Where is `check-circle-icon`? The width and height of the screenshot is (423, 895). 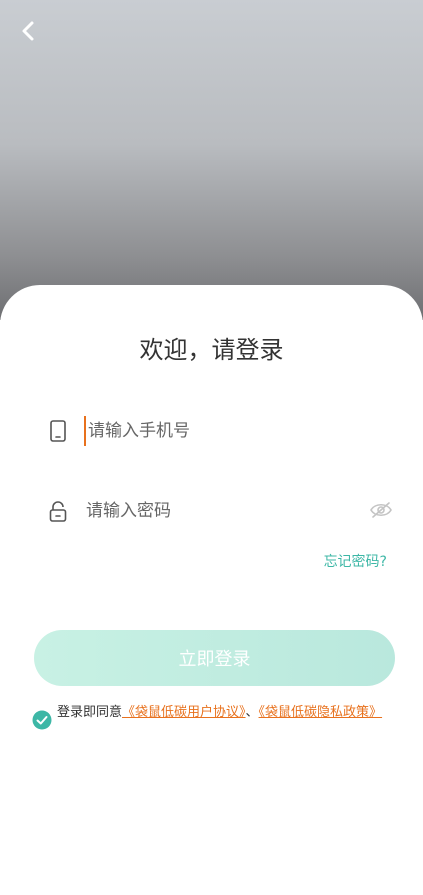 check-circle-icon is located at coordinates (42, 720).